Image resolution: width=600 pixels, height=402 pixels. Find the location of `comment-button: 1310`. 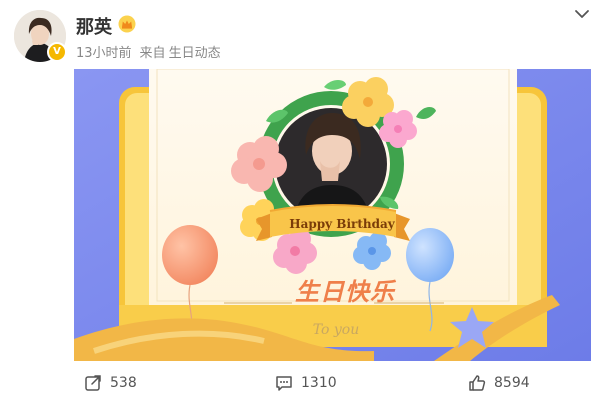

comment-button: 1310 is located at coordinates (306, 383).